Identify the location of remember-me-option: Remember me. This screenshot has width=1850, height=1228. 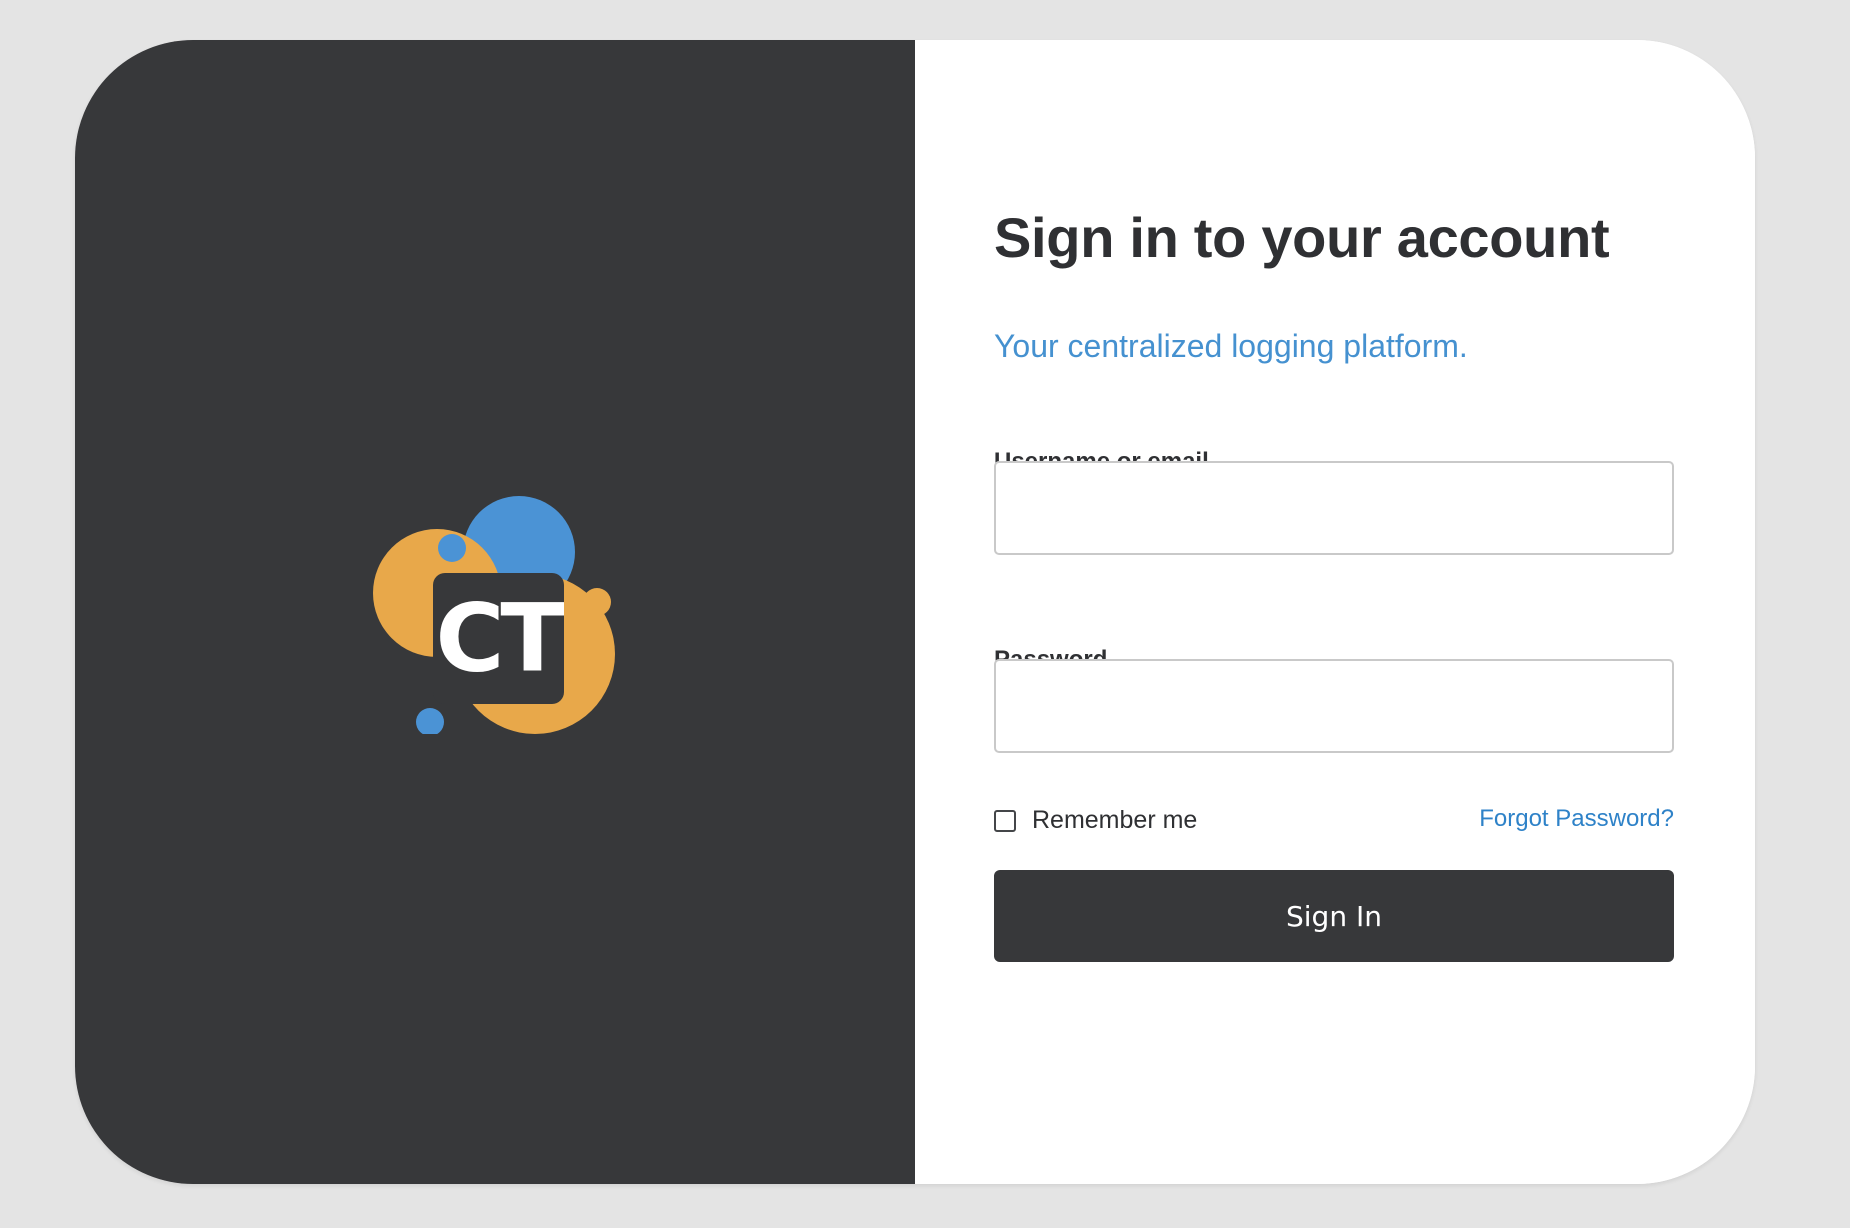
(1095, 820).